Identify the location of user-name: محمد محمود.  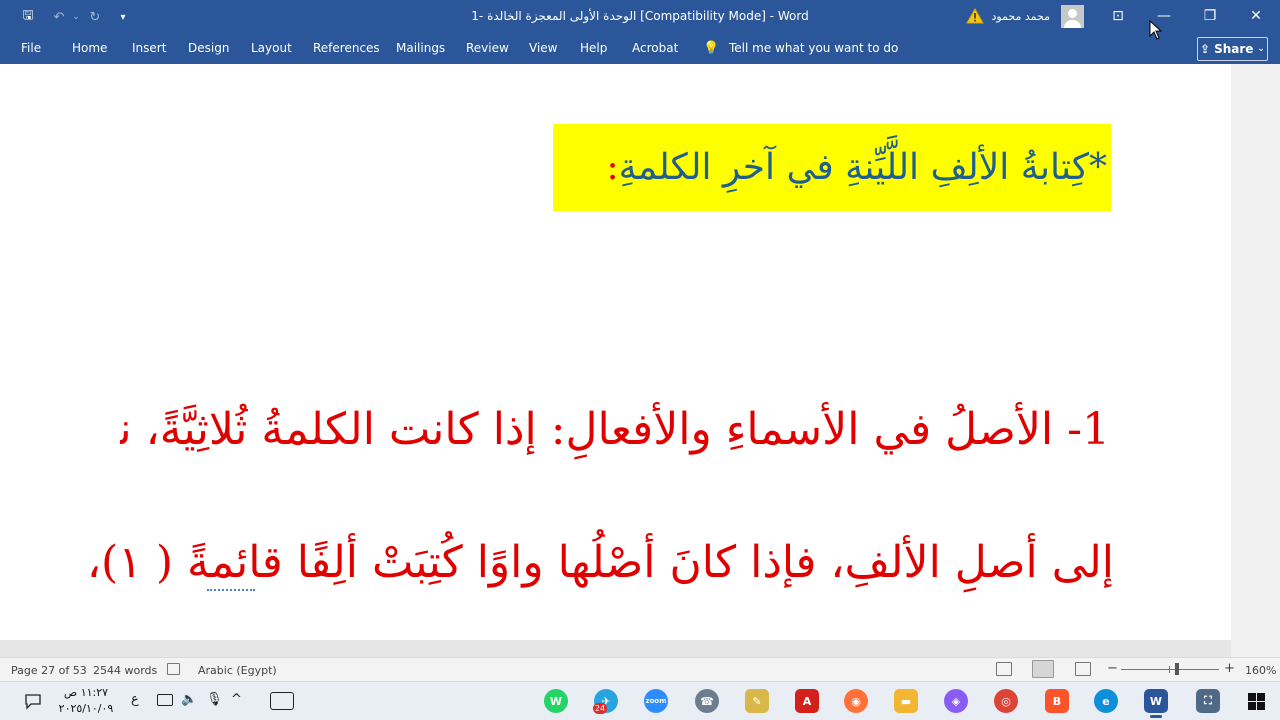
(1020, 16).